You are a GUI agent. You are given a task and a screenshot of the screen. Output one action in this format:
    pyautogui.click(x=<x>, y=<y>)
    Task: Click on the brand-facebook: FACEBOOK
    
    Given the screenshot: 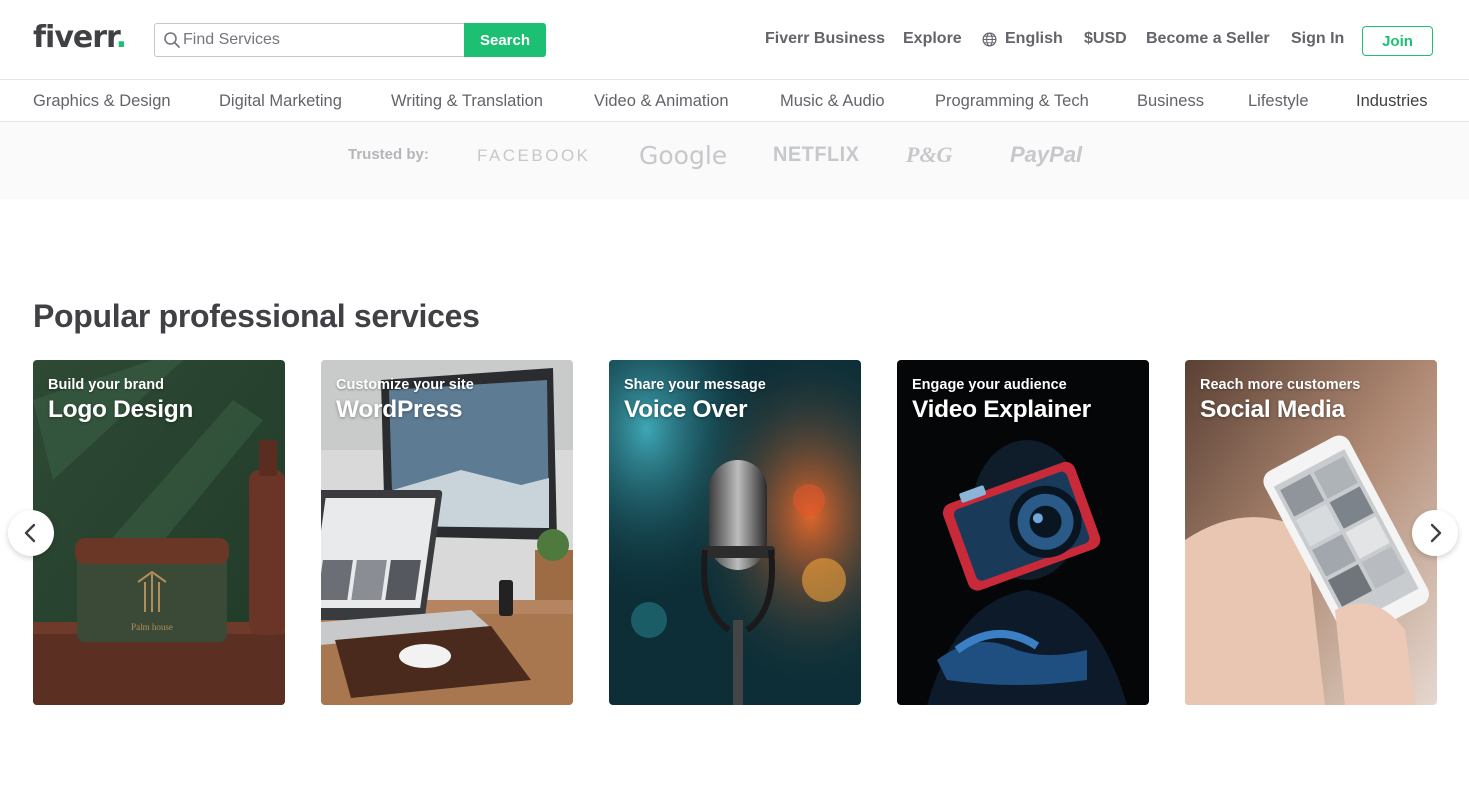 What is the action you would take?
    pyautogui.click(x=534, y=155)
    